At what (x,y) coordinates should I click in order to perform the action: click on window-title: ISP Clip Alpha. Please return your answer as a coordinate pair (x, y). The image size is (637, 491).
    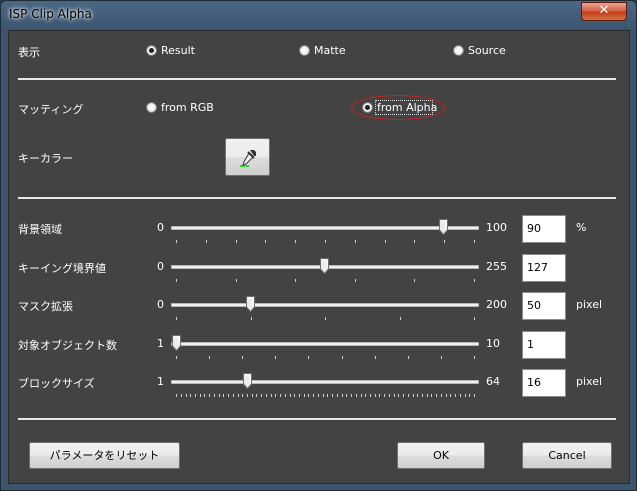
    Looking at the image, I should click on (50, 14).